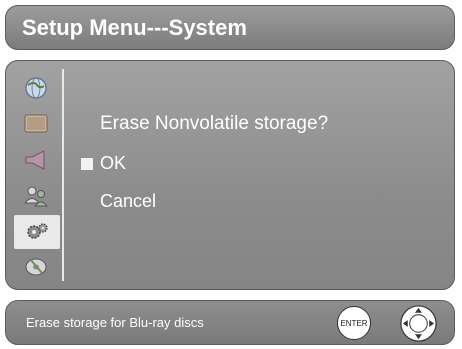 This screenshot has width=462, height=349. I want to click on sidebar-item-display, so click(36, 124).